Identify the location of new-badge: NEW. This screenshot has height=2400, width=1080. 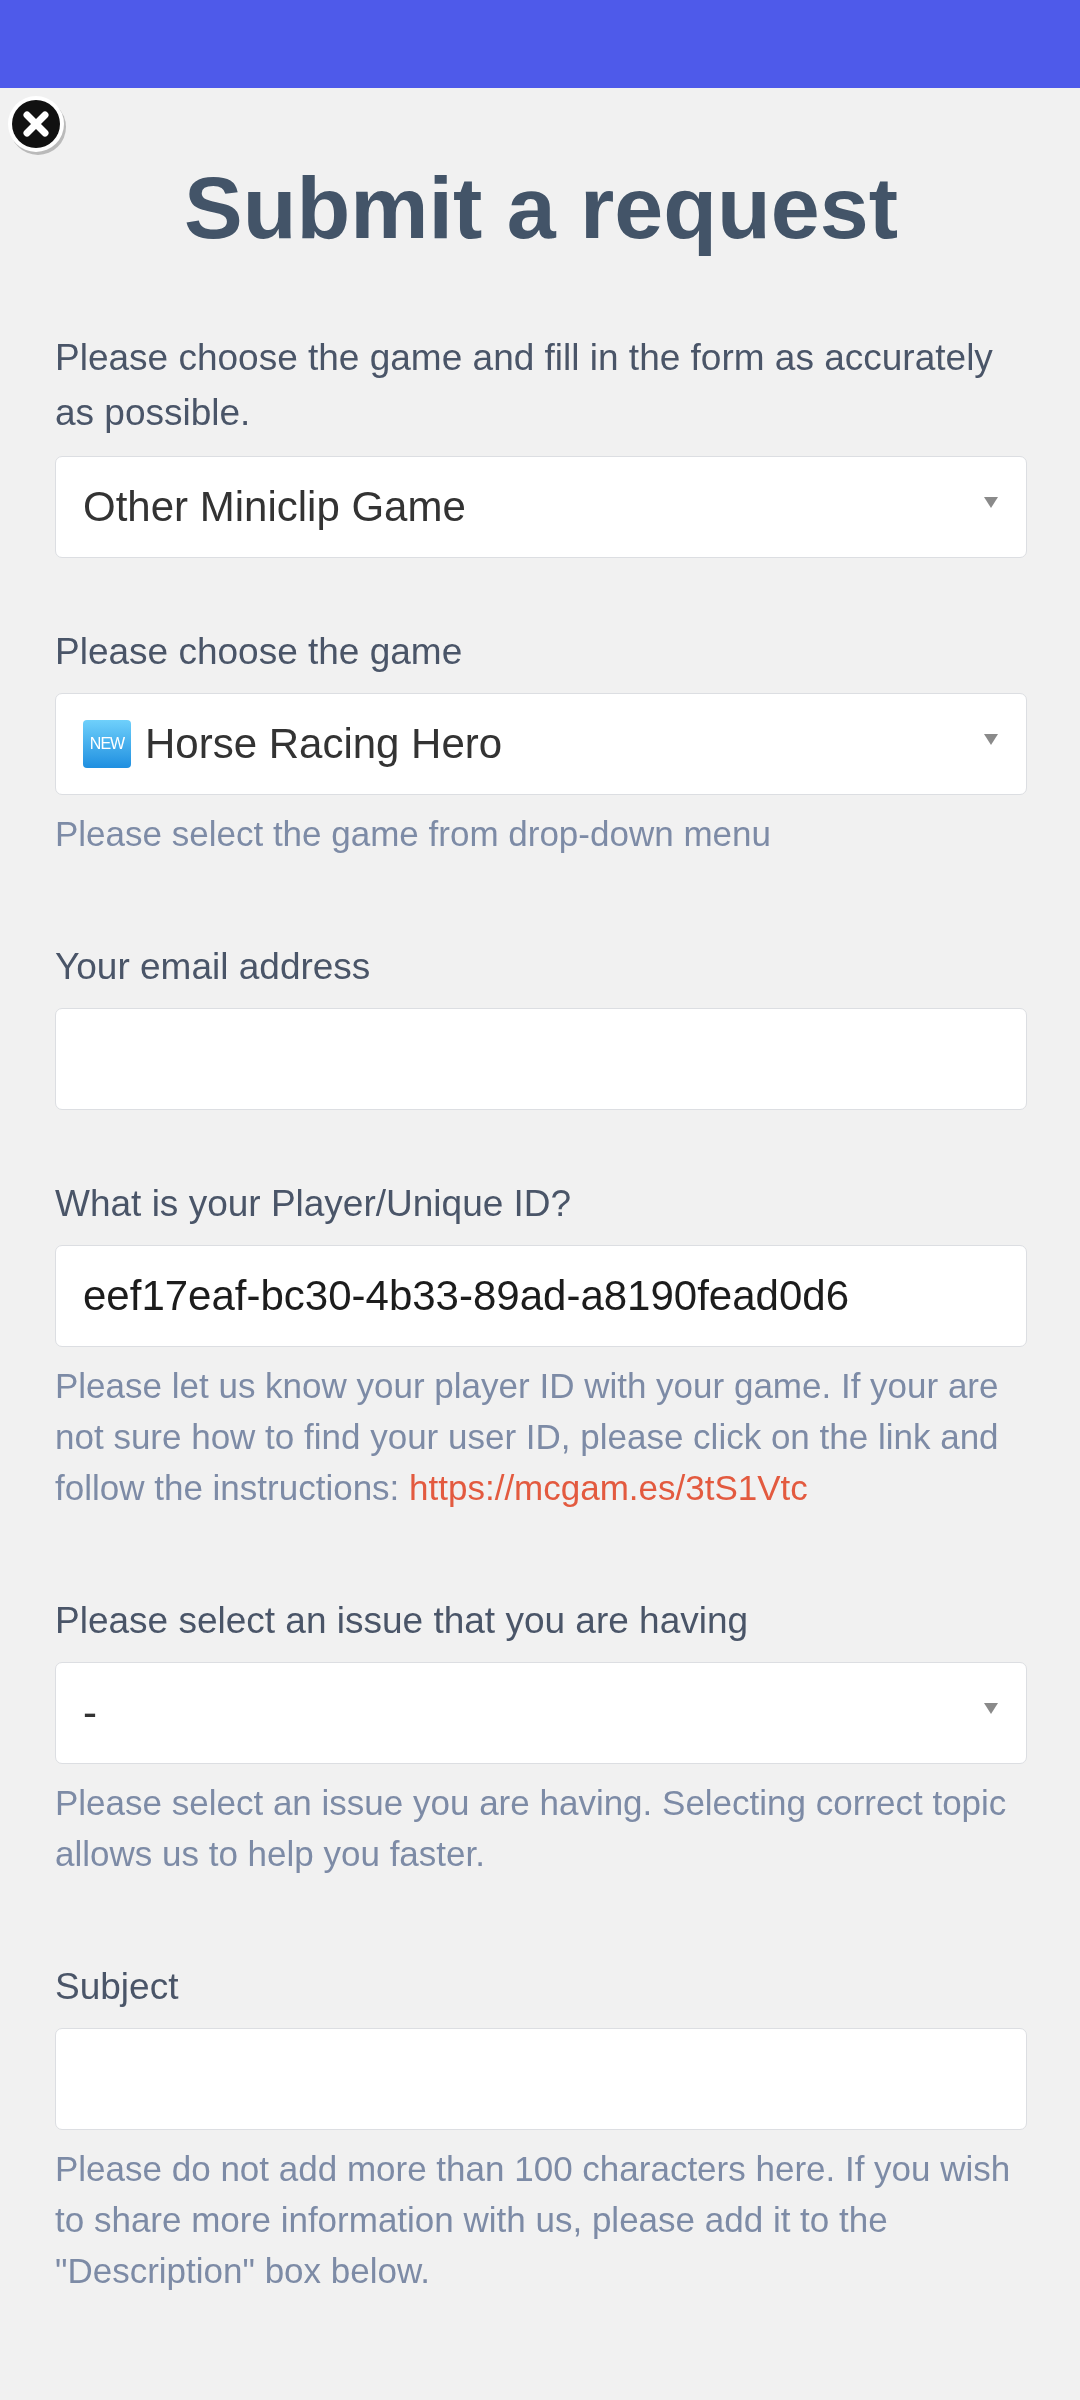
(107, 744).